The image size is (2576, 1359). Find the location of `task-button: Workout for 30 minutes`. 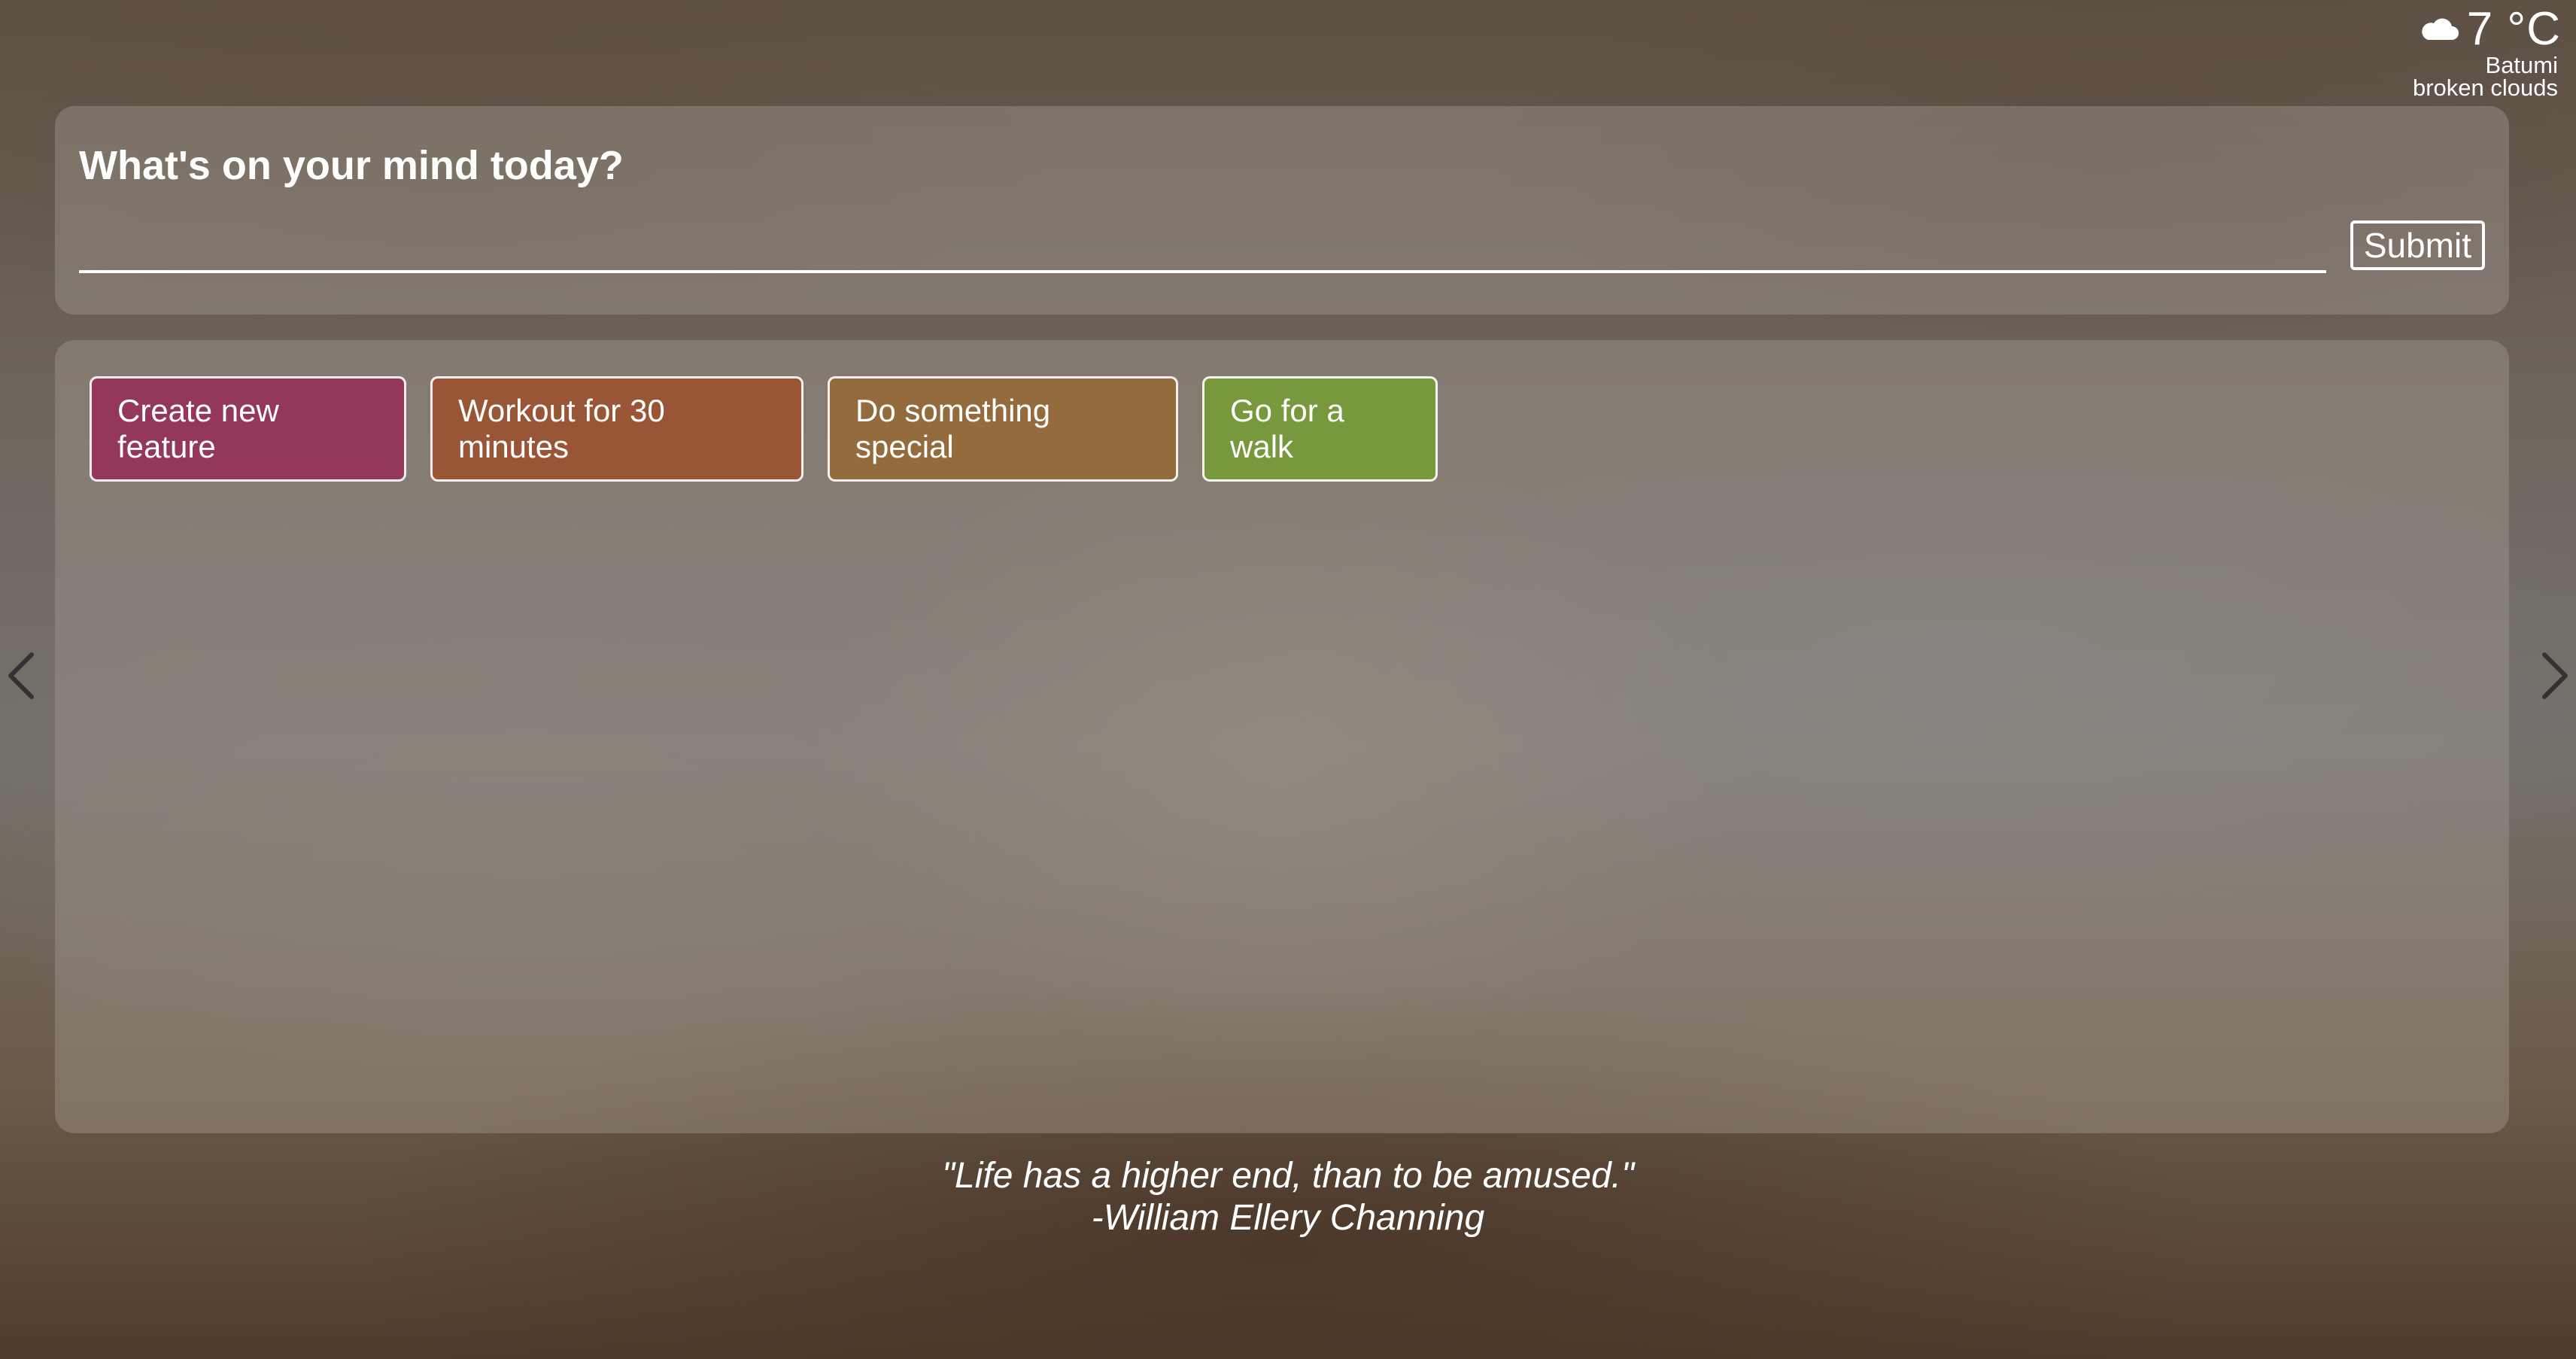

task-button: Workout for 30 minutes is located at coordinates (616, 429).